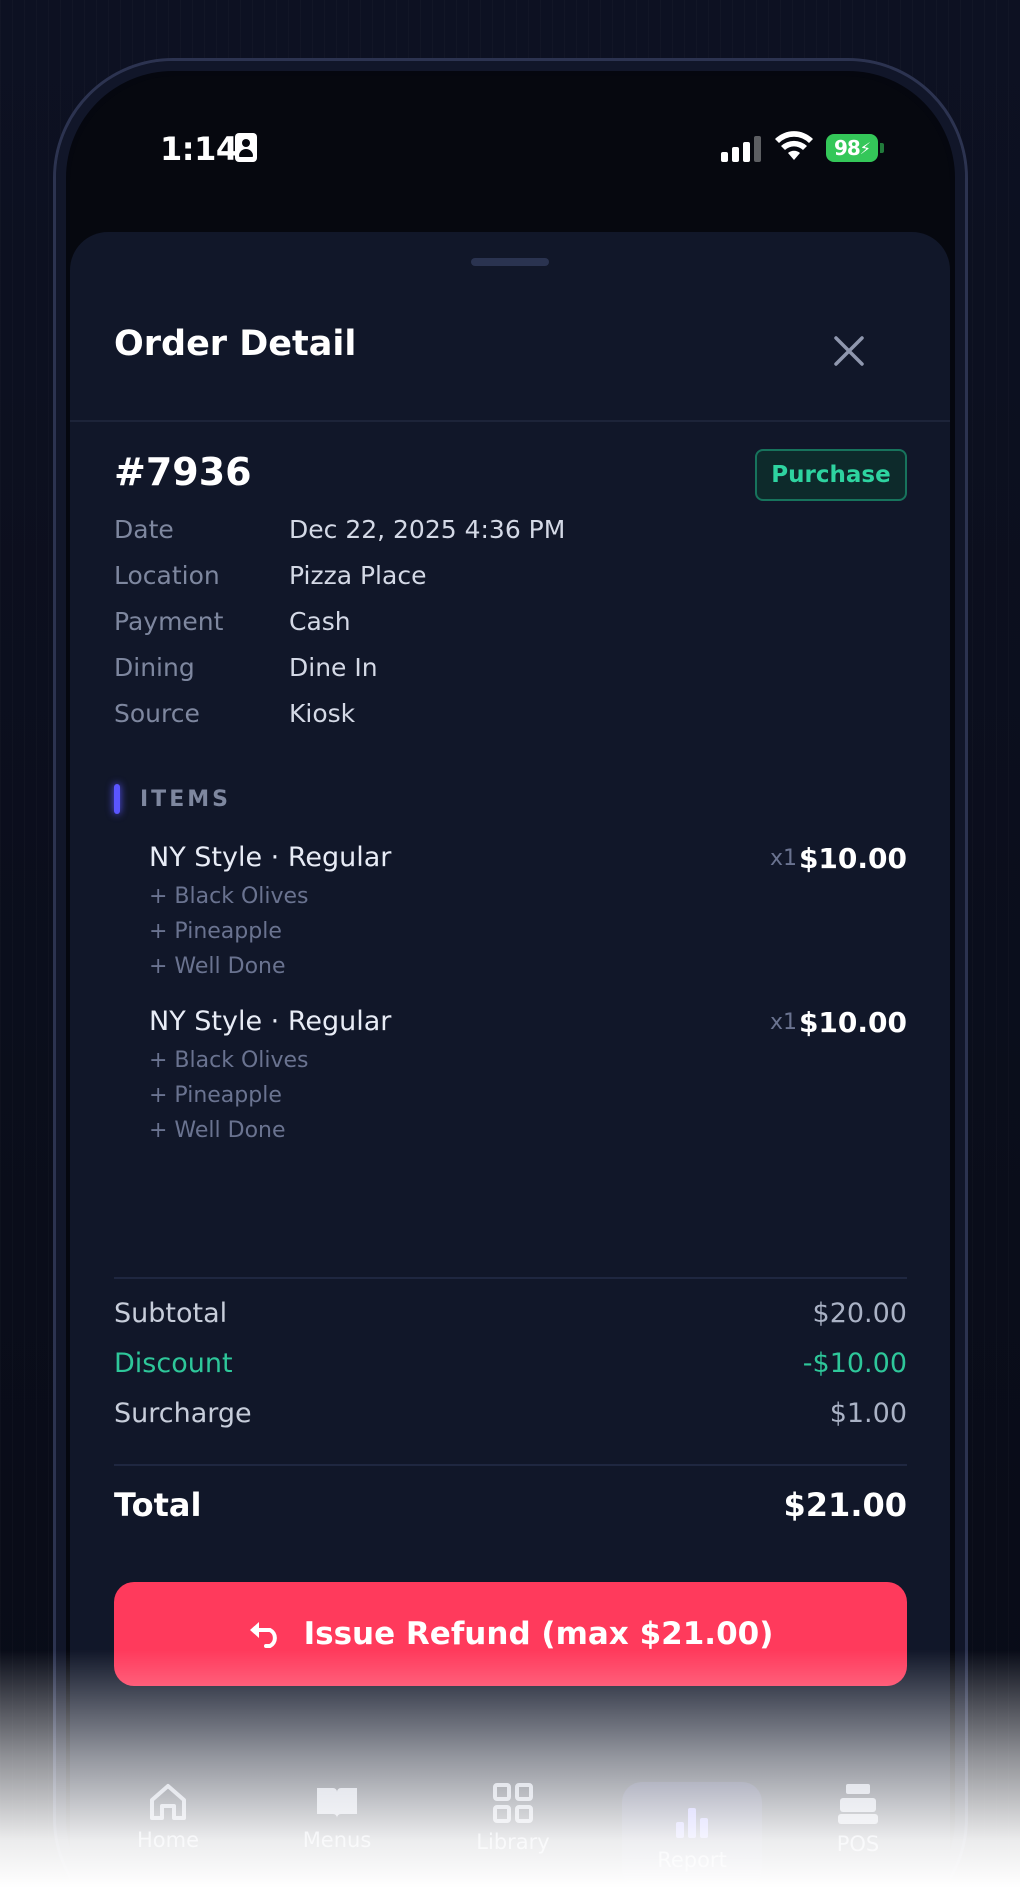 The image size is (1020, 1888). What do you see at coordinates (513, 1803) in the screenshot?
I see `grid-icon` at bounding box center [513, 1803].